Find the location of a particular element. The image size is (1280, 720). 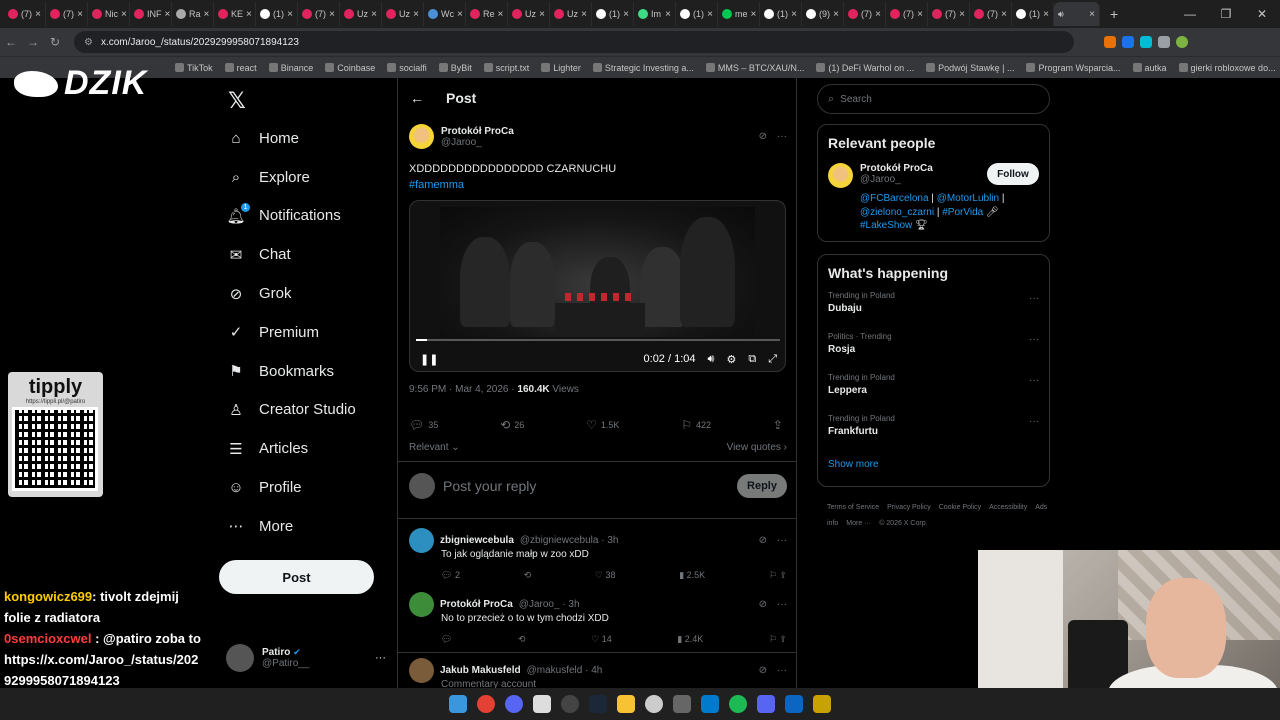

reply-action: 💬︎ 35 is located at coordinates (423, 425).